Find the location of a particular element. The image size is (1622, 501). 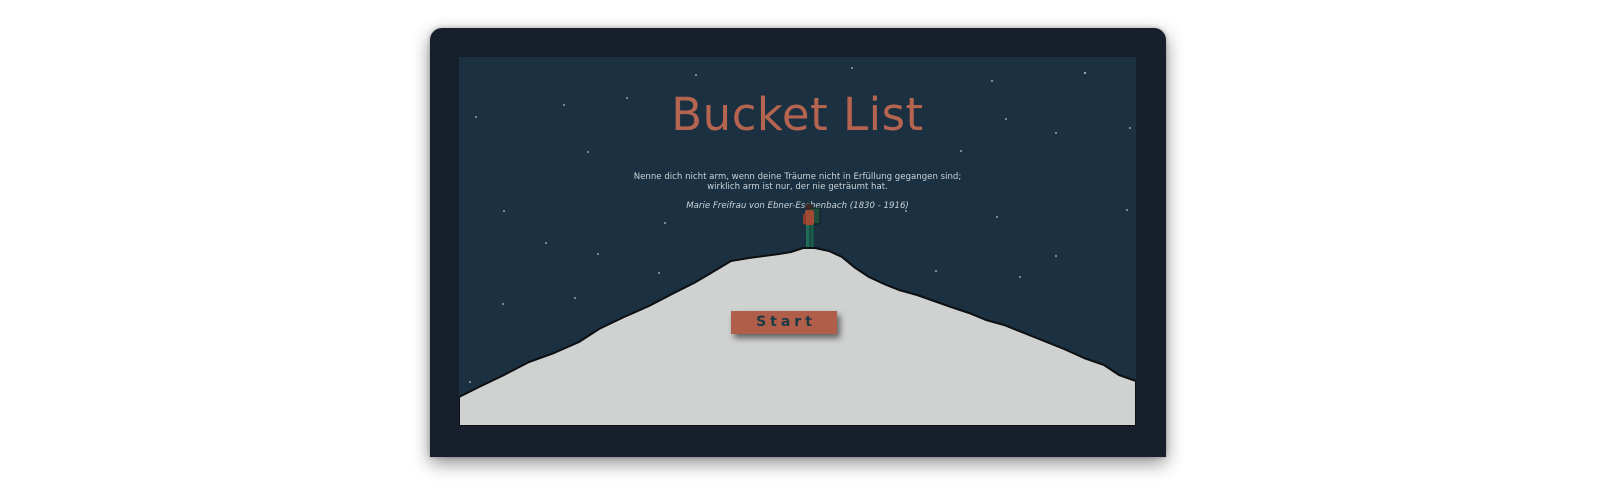

mountain-shape is located at coordinates (797, 336).